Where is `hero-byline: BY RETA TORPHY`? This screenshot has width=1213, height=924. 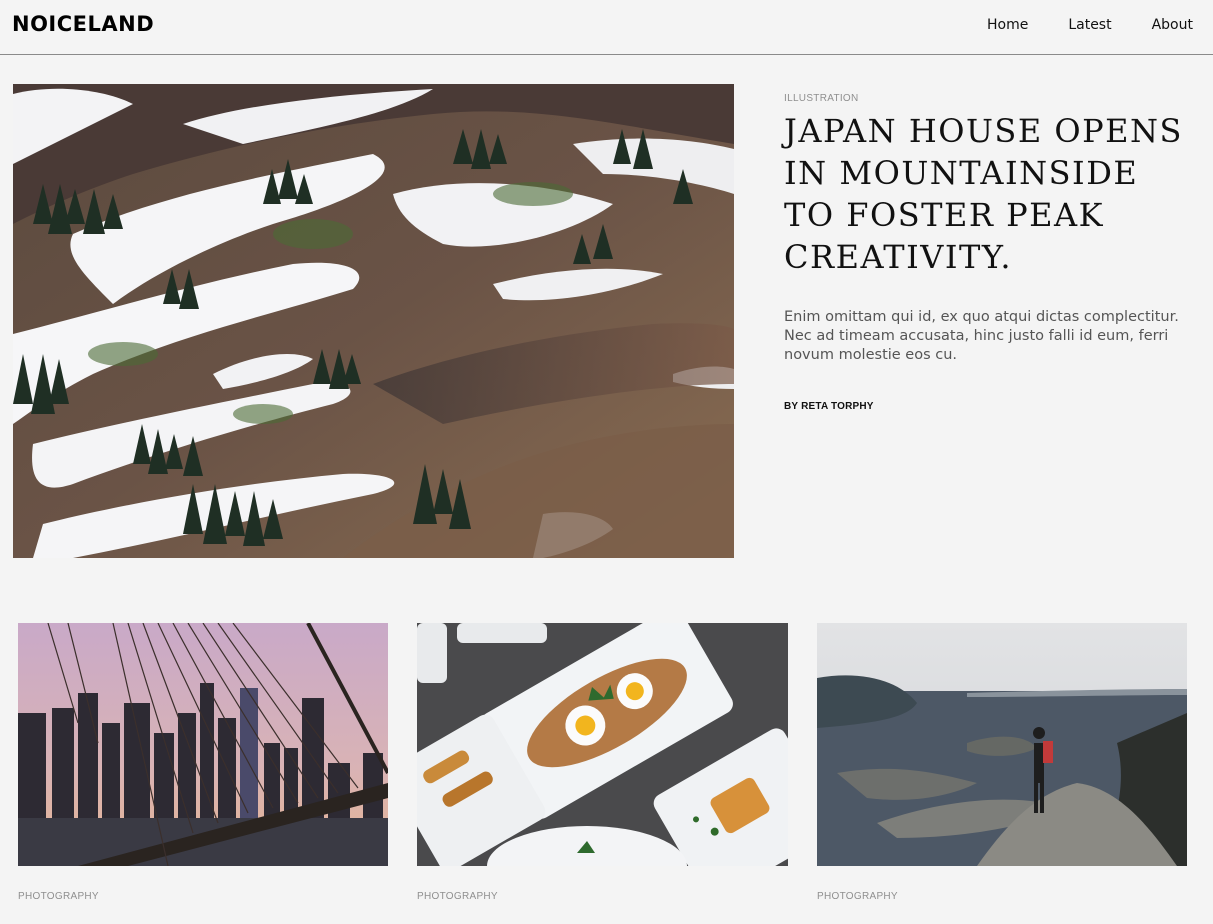
hero-byline: BY RETA TORPHY is located at coordinates (991, 406).